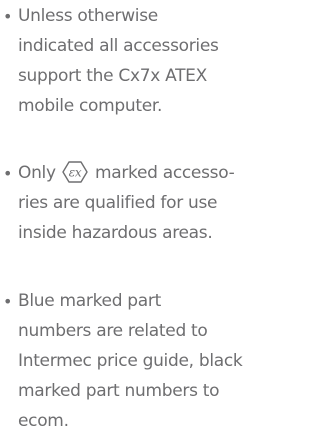 This screenshot has width=320, height=445. I want to click on svg-text: εx, so click(75, 173).